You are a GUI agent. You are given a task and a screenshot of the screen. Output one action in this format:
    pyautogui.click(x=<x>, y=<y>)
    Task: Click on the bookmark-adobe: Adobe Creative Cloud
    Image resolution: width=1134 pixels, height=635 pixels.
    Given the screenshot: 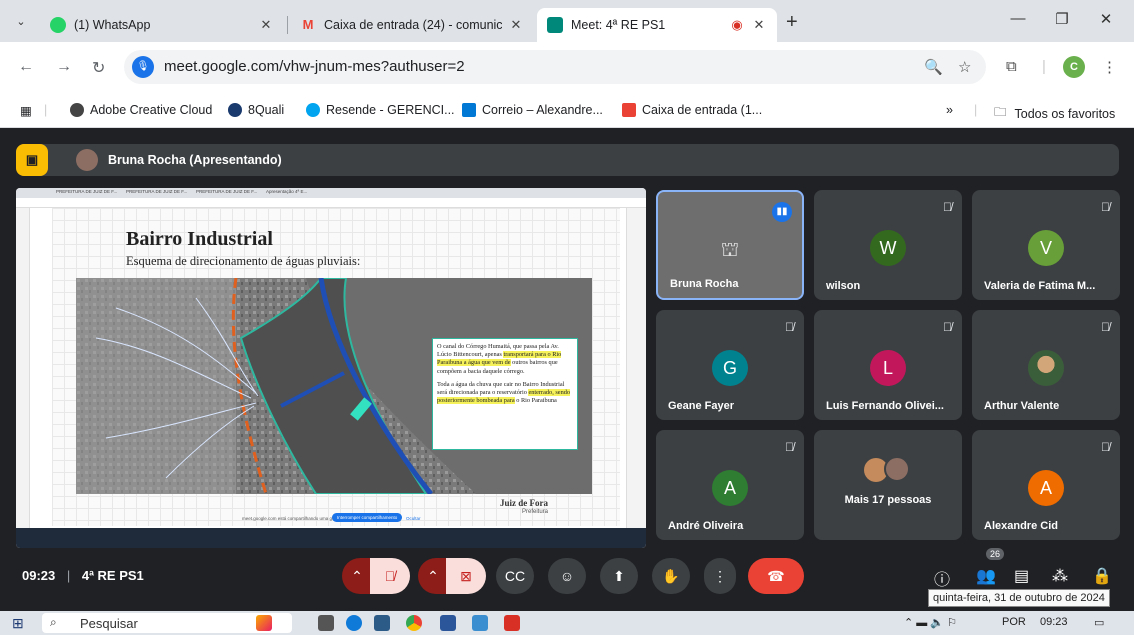 What is the action you would take?
    pyautogui.click(x=141, y=110)
    